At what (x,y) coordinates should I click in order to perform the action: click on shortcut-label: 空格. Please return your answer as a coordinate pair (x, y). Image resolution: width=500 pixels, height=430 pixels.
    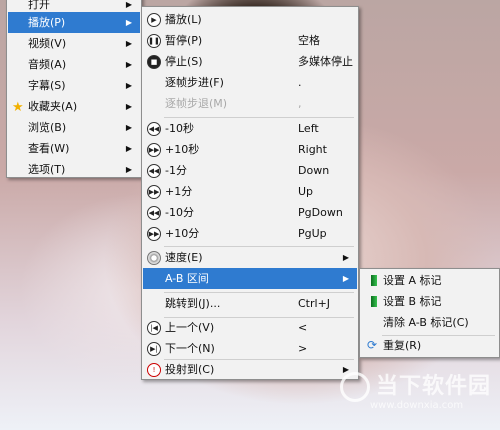
    Looking at the image, I should click on (309, 40).